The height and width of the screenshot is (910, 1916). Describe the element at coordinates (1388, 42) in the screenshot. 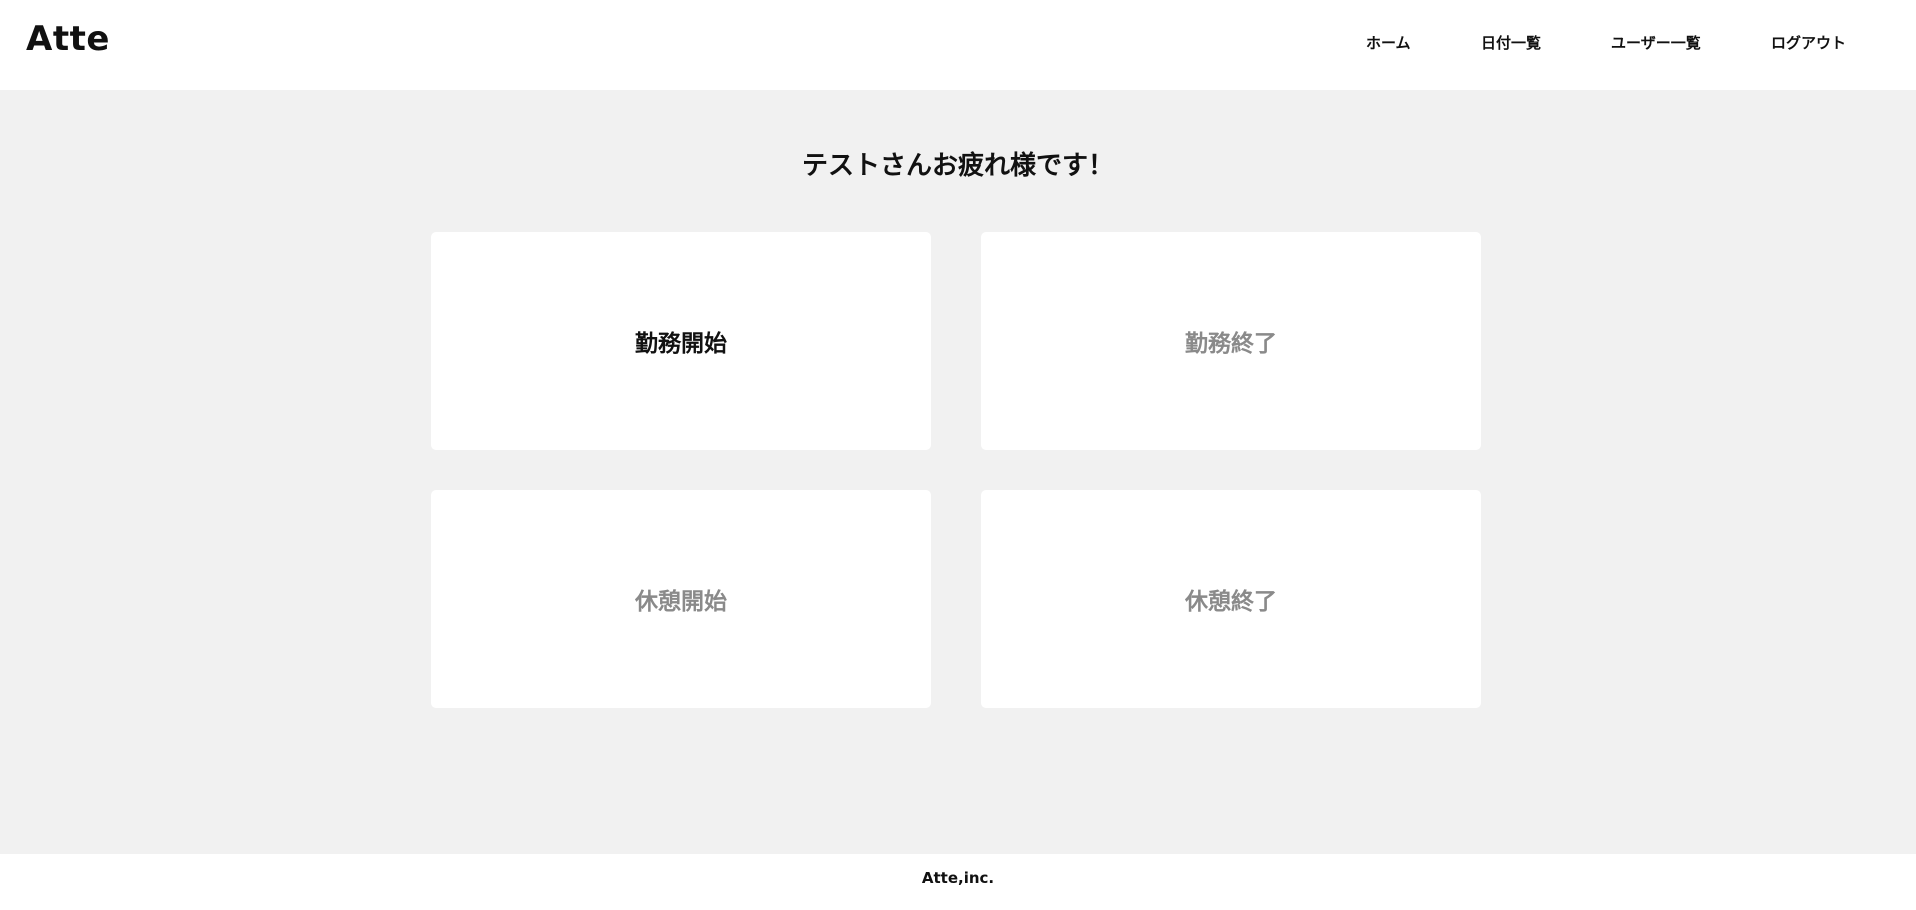

I see `nav-home-link: ホーム` at that location.